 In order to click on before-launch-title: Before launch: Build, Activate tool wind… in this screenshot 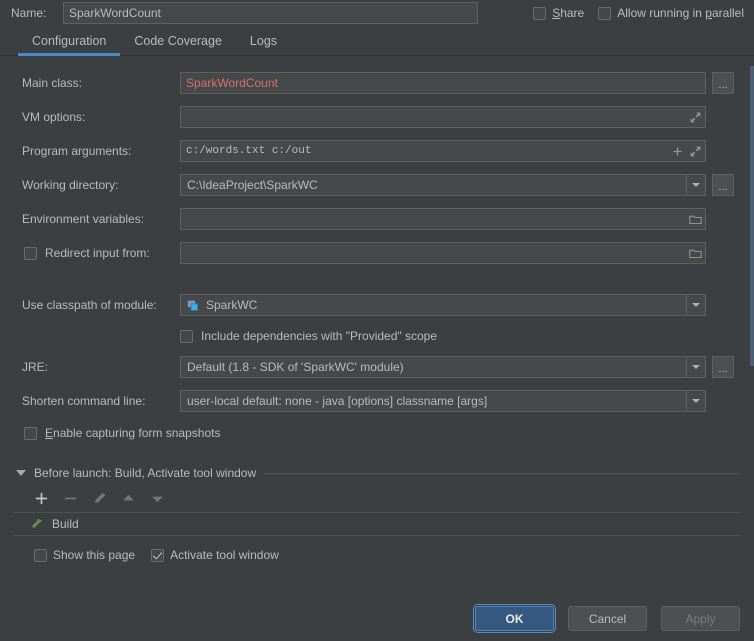, I will do `click(145, 473)`.